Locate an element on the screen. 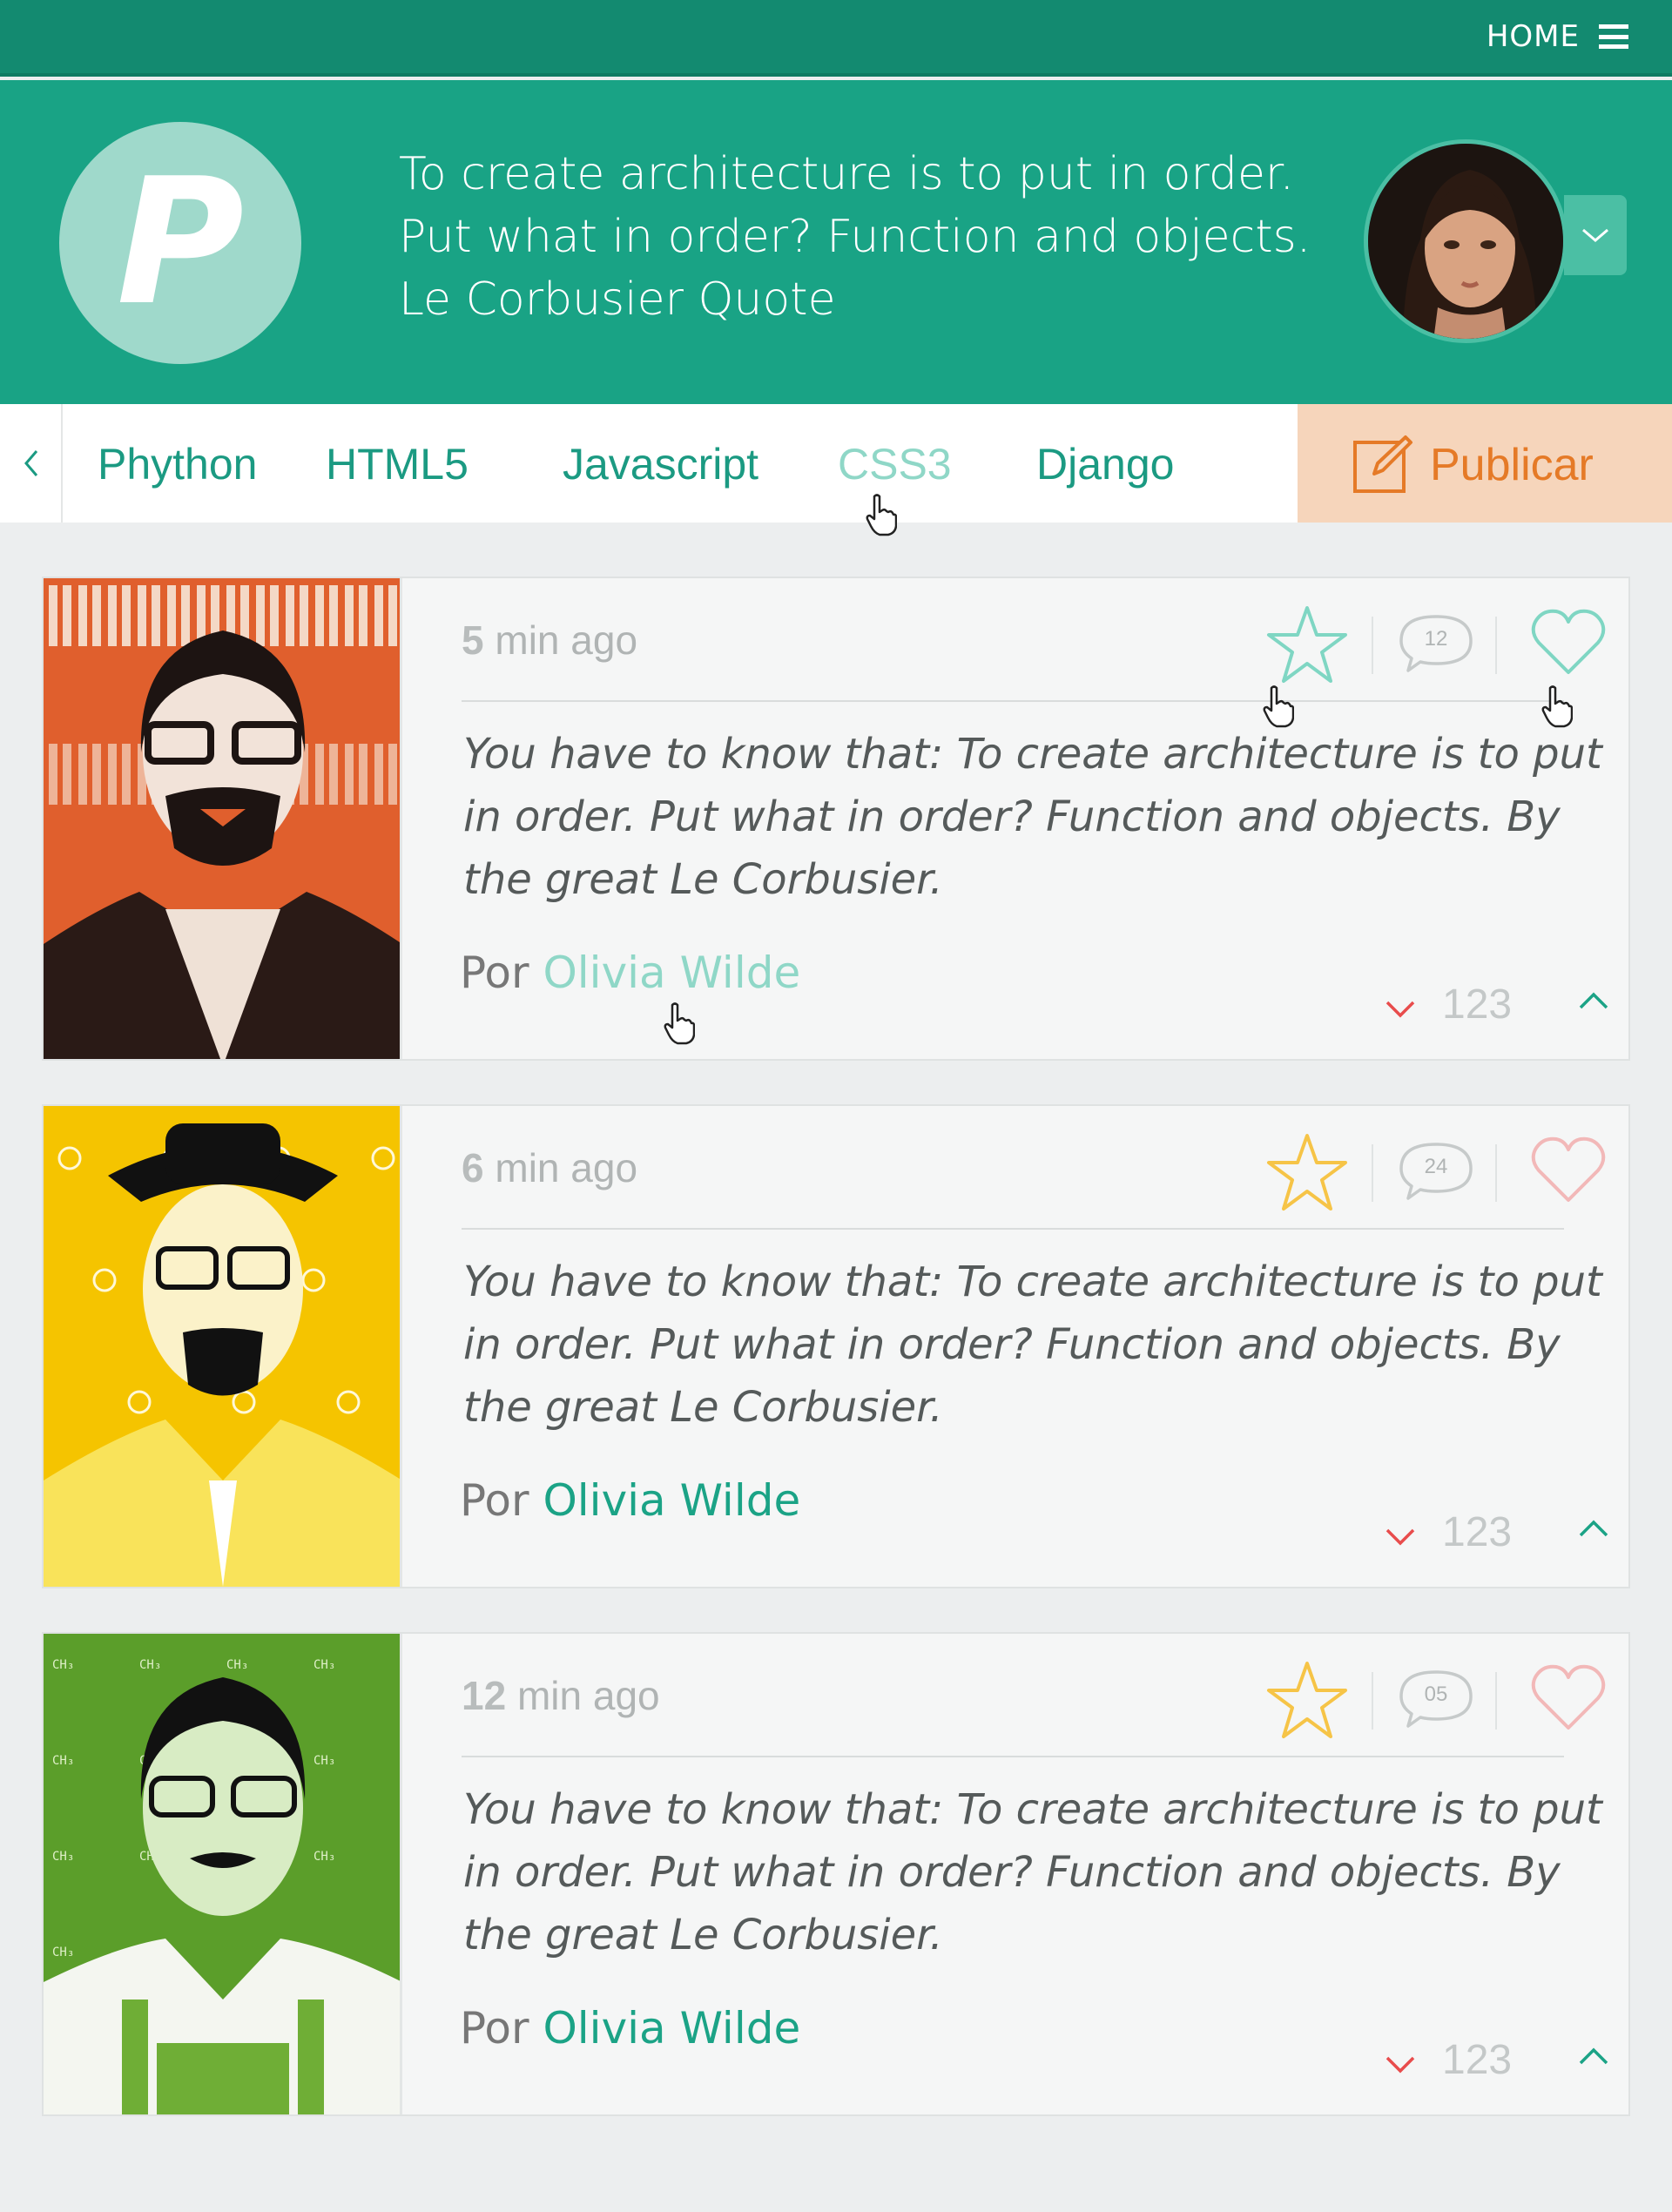 Image resolution: width=1672 pixels, height=2212 pixels. nav-item-javascript: Javascript is located at coordinates (660, 464).